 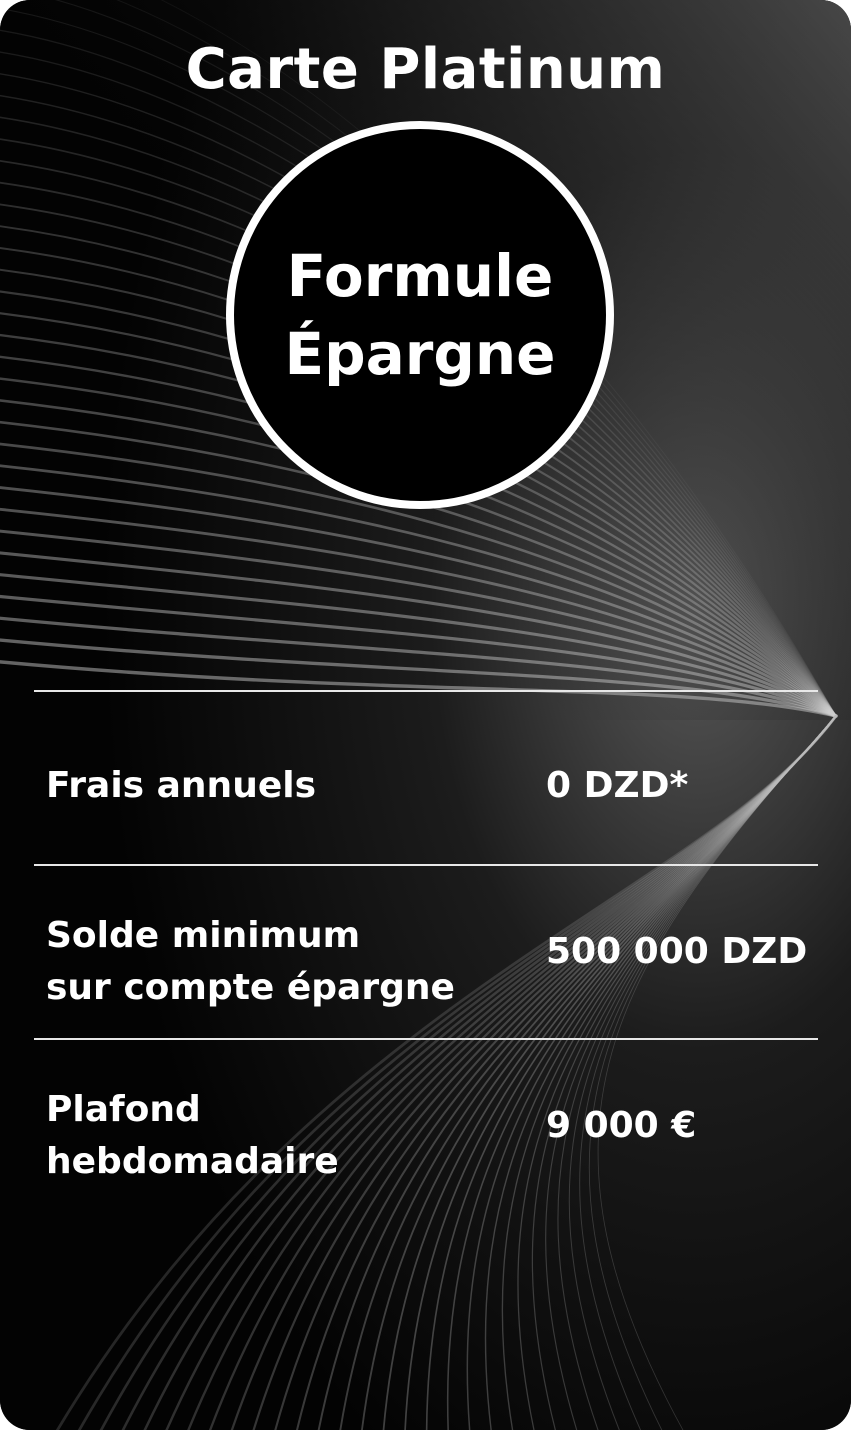 I want to click on minimum-balance-label: Solde minimum sur compte épargne, so click(x=250, y=962).